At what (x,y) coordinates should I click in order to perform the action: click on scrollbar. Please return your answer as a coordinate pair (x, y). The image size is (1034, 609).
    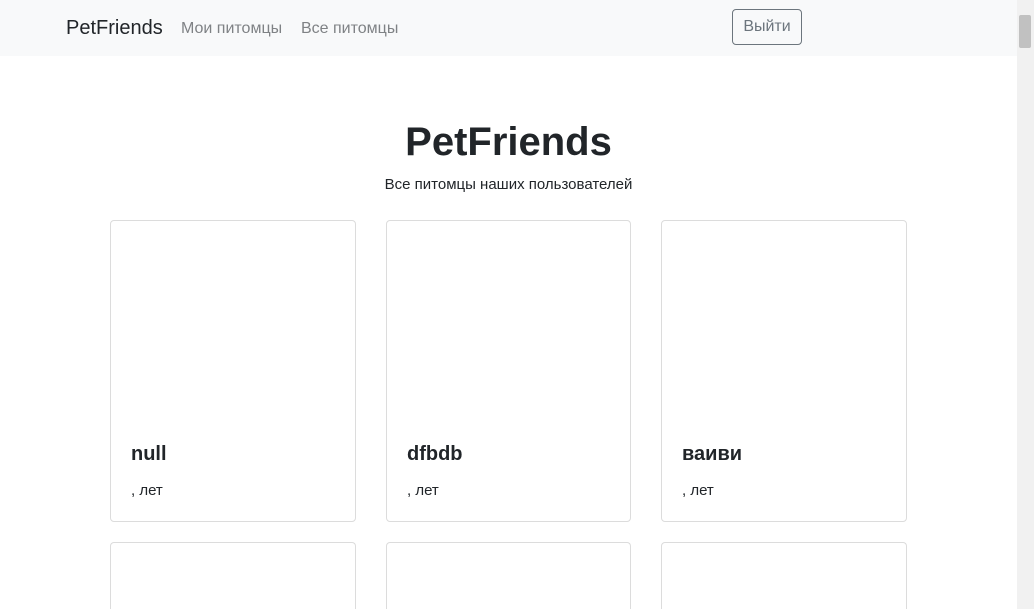
    Looking at the image, I should click on (1025, 304).